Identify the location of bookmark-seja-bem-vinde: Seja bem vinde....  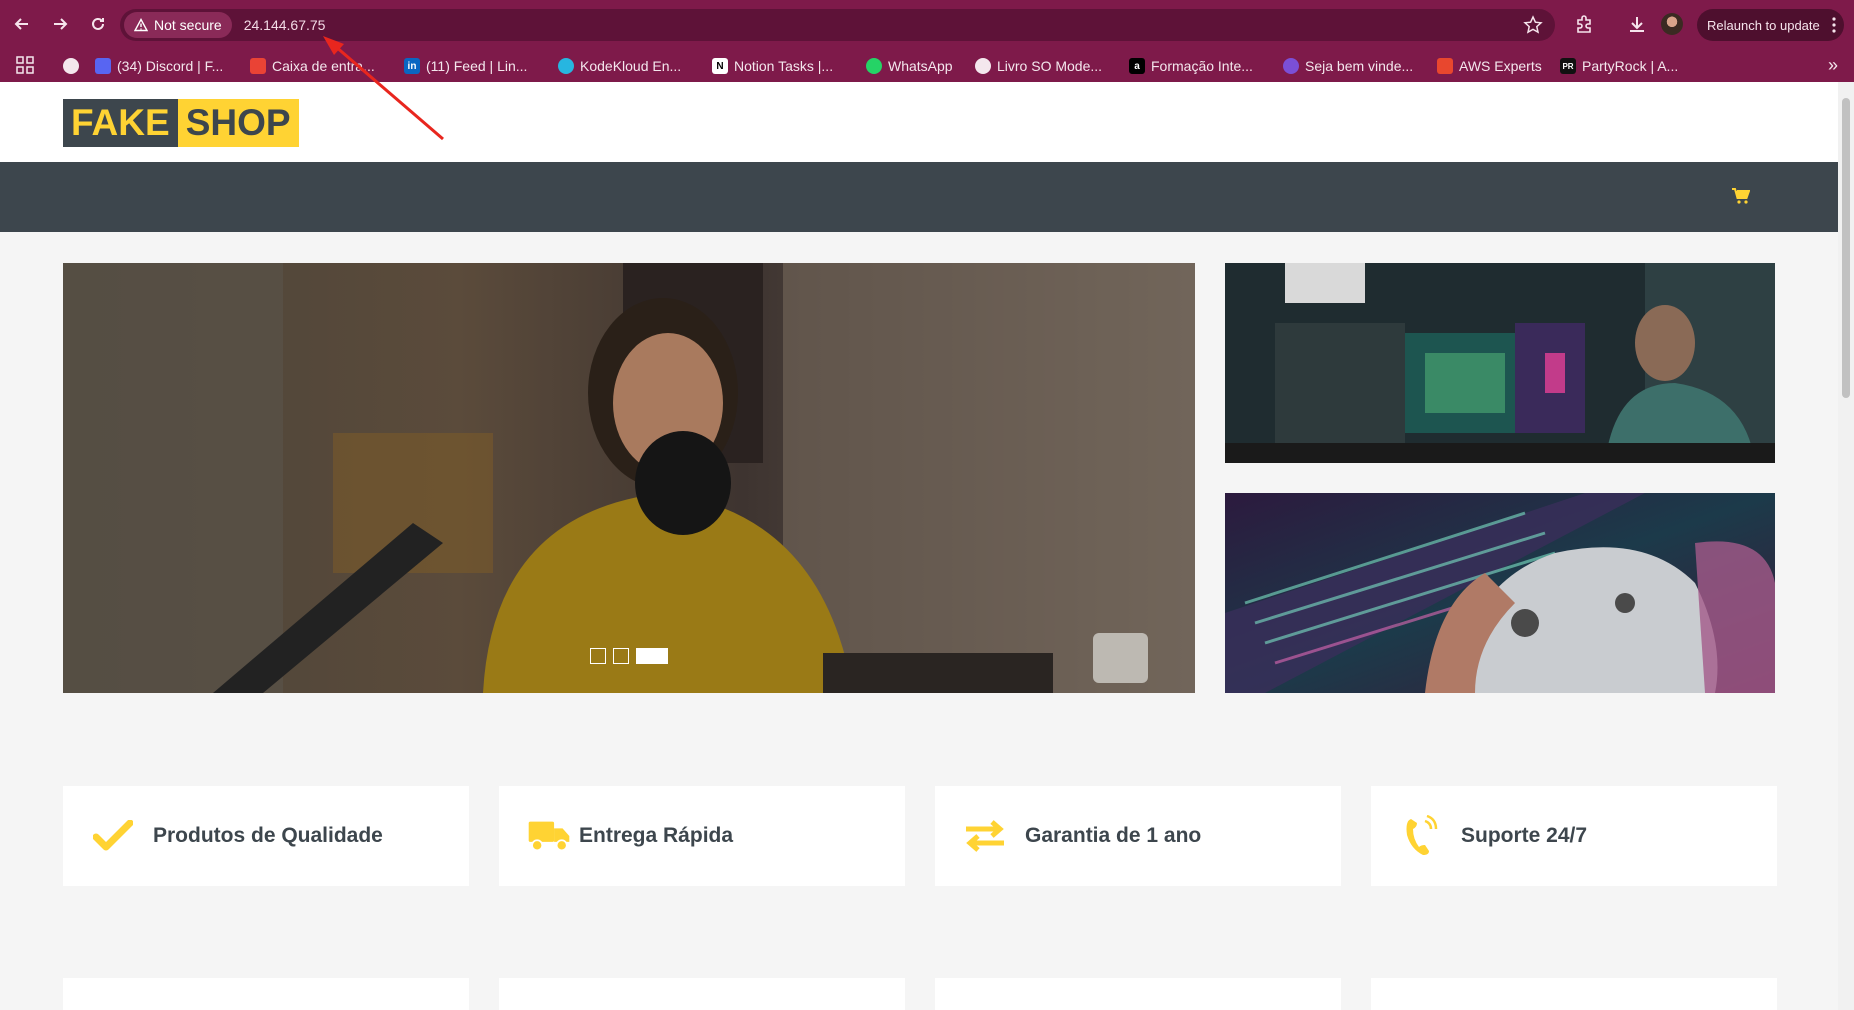
(1348, 66).